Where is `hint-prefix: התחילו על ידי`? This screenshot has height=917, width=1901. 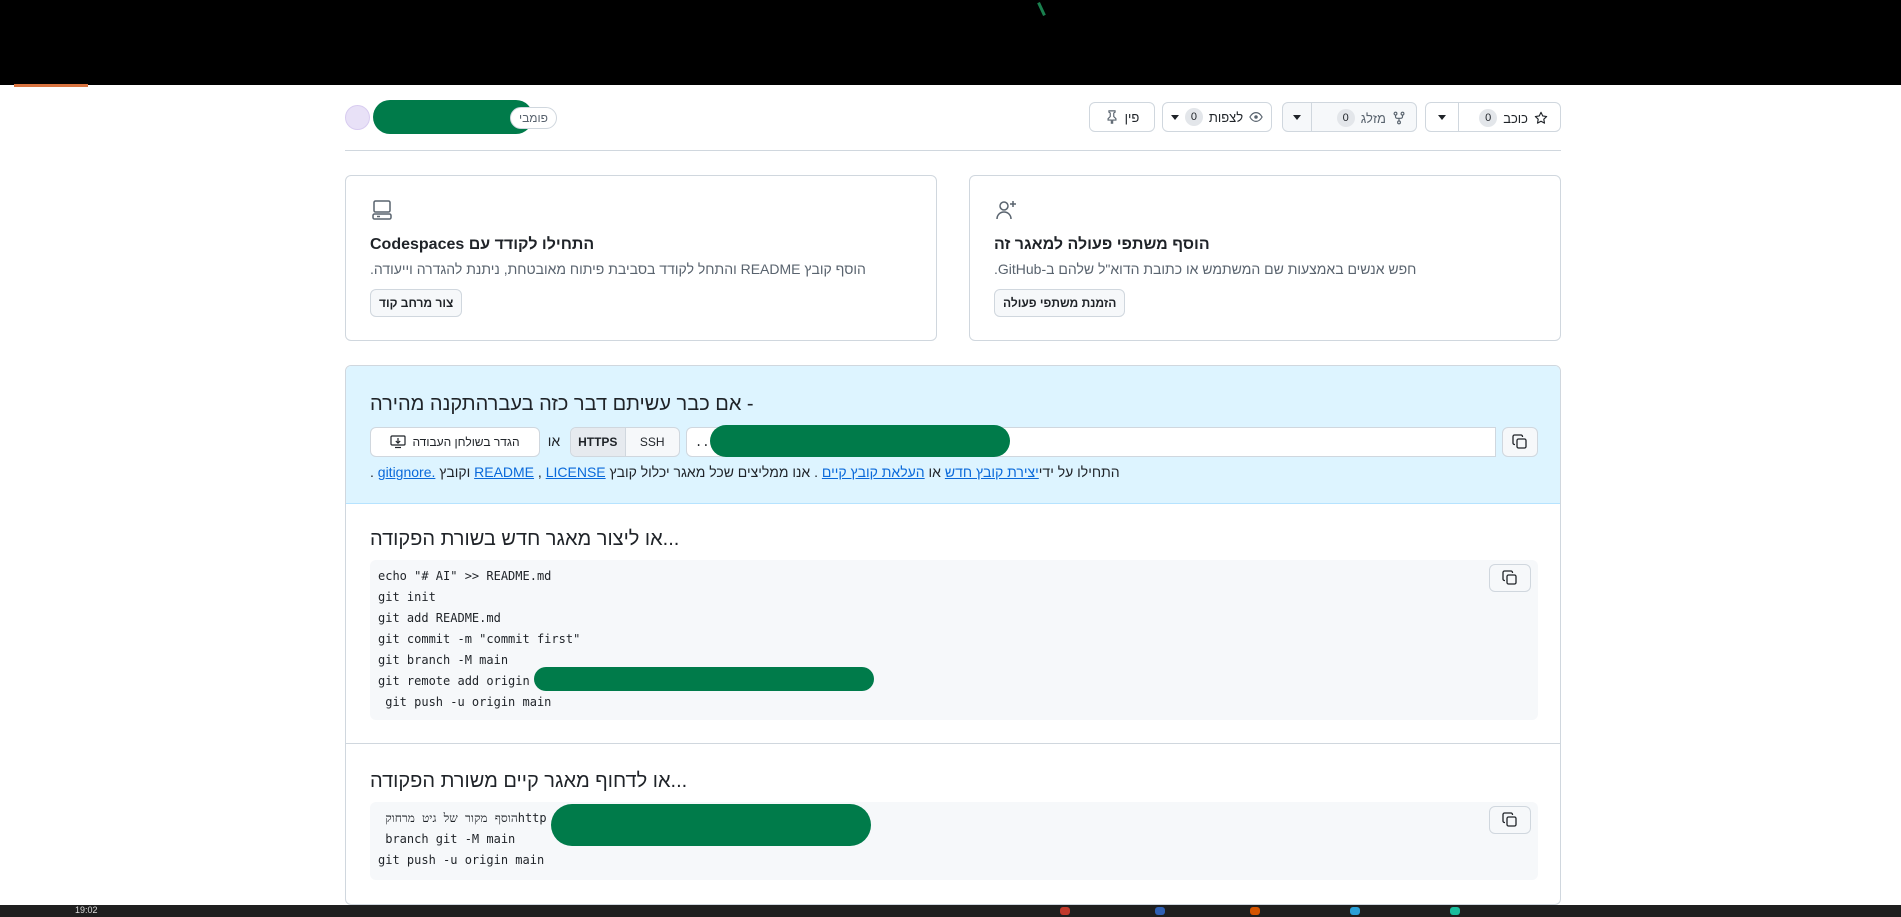 hint-prefix: התחילו על ידי is located at coordinates (1079, 472).